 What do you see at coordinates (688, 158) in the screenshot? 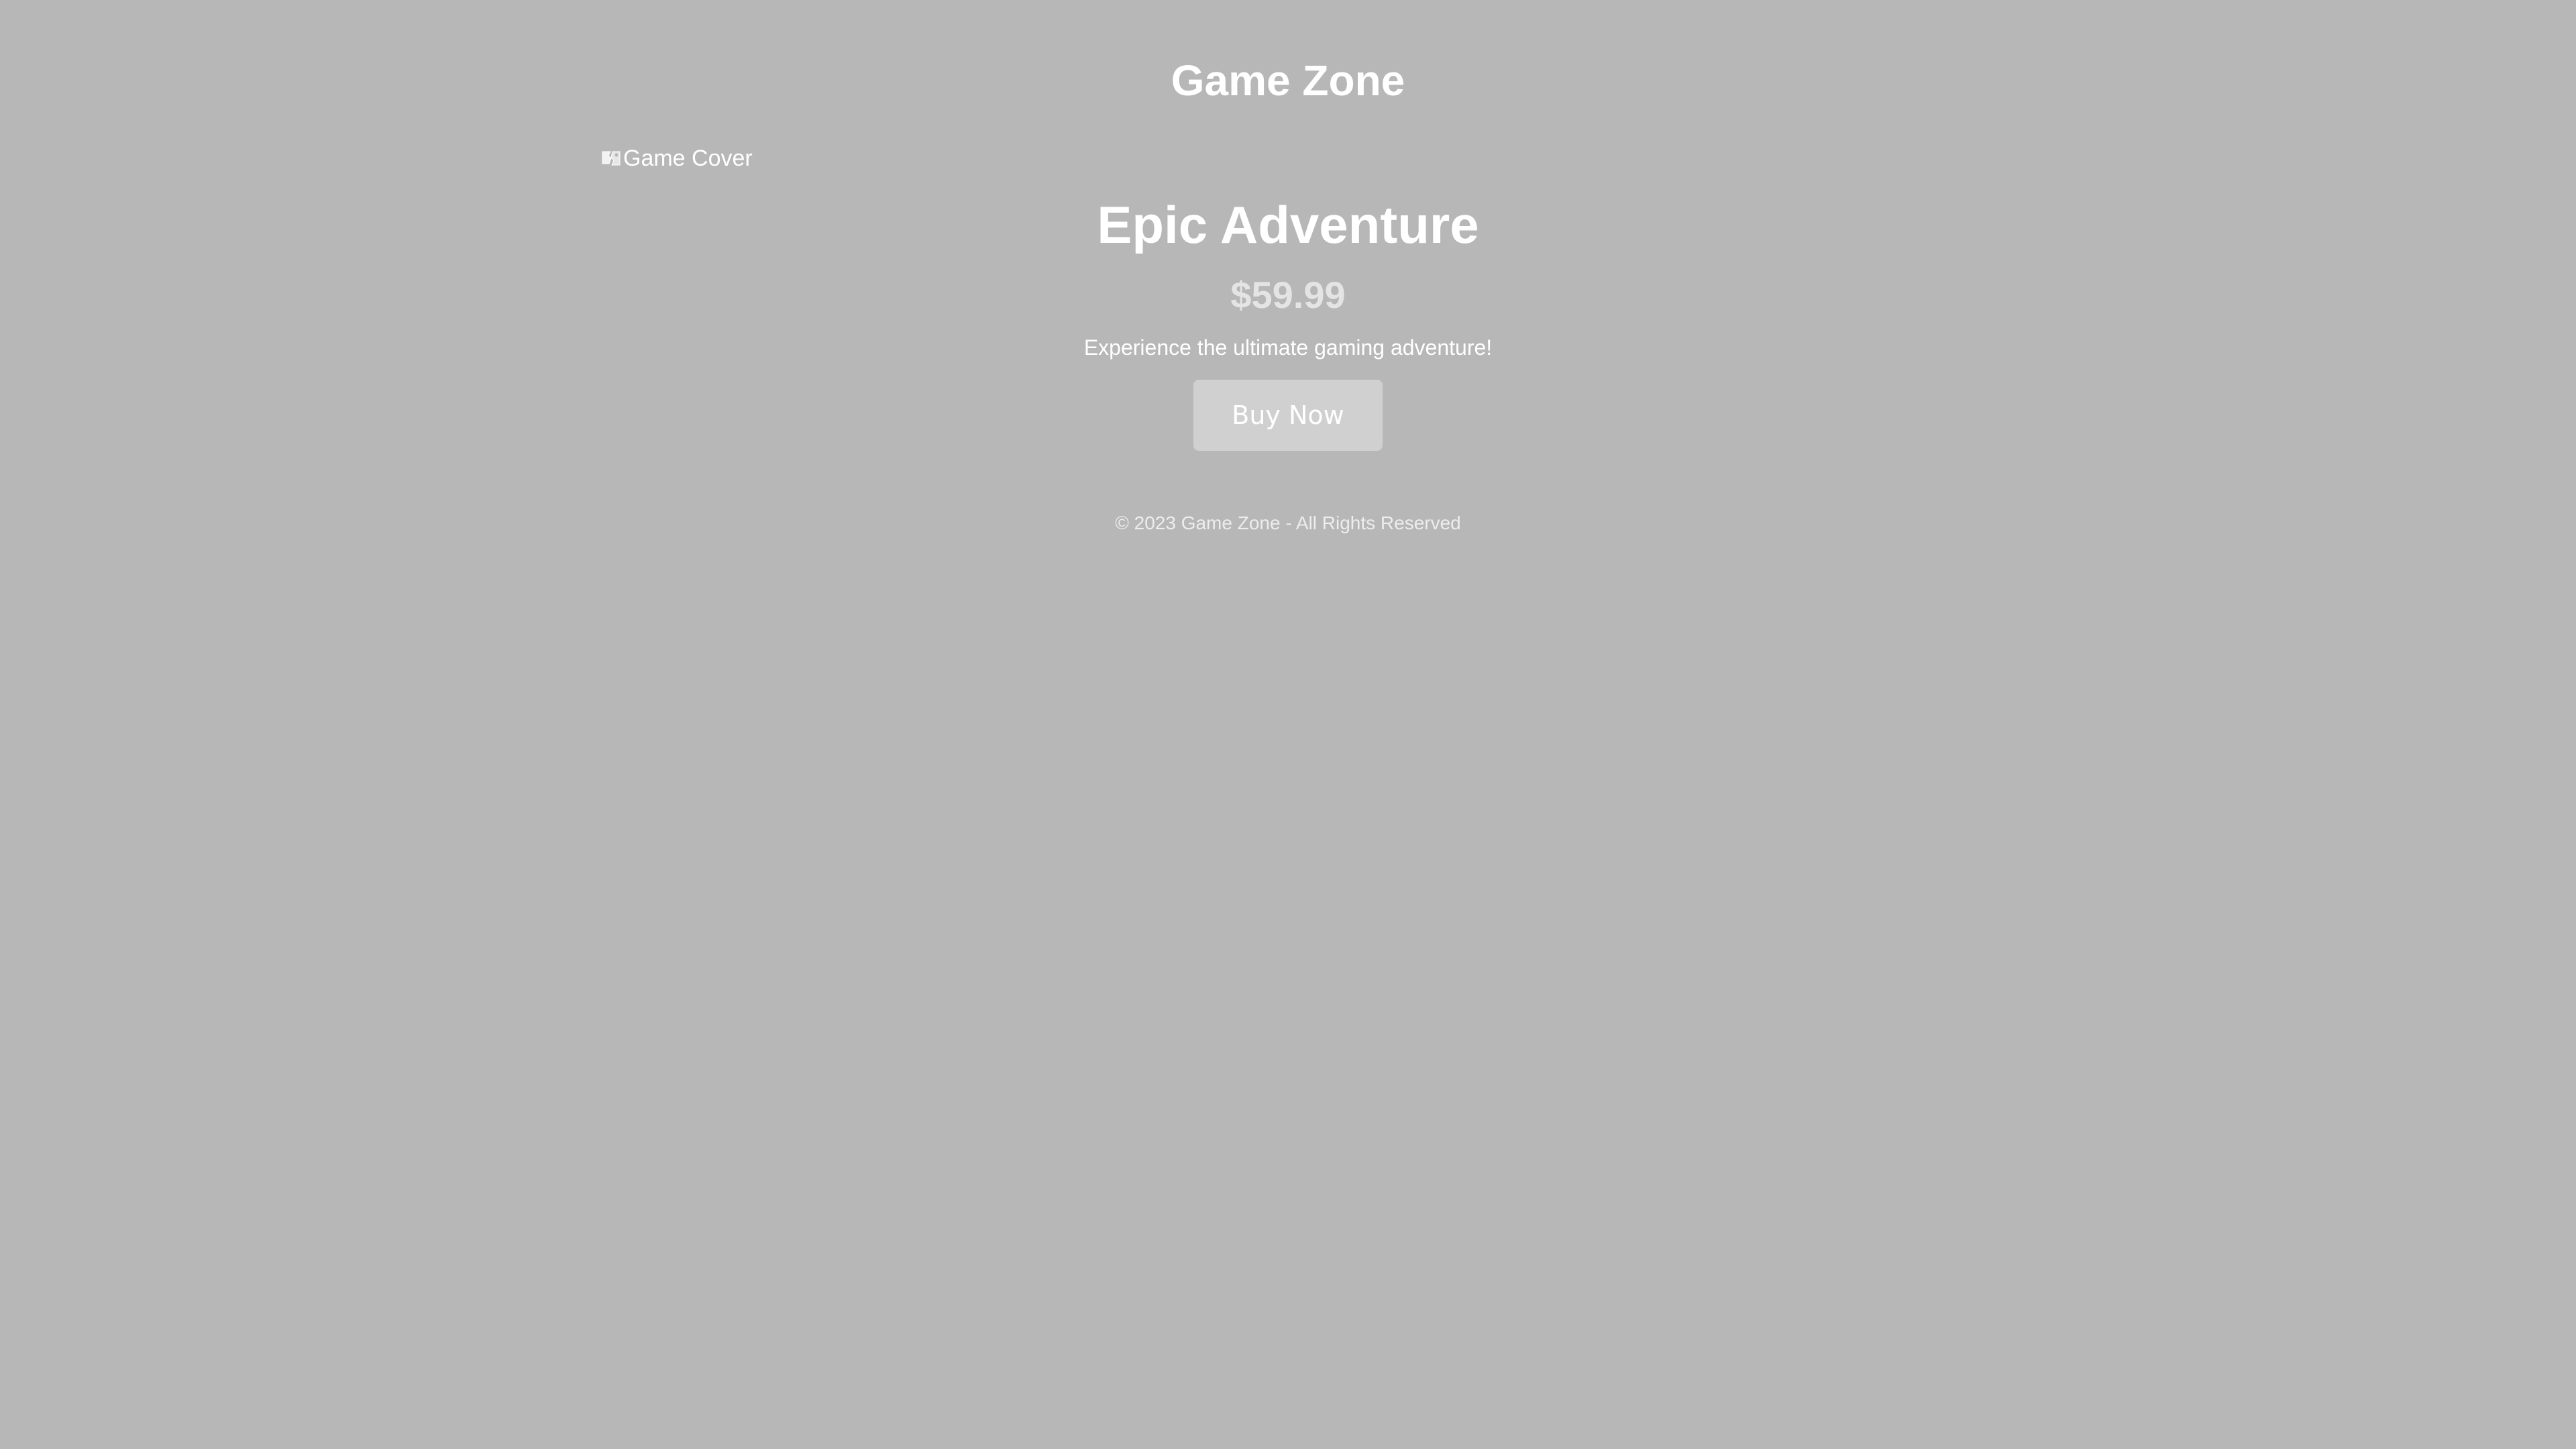
I see `game-cover-alt-text: Game Cover` at bounding box center [688, 158].